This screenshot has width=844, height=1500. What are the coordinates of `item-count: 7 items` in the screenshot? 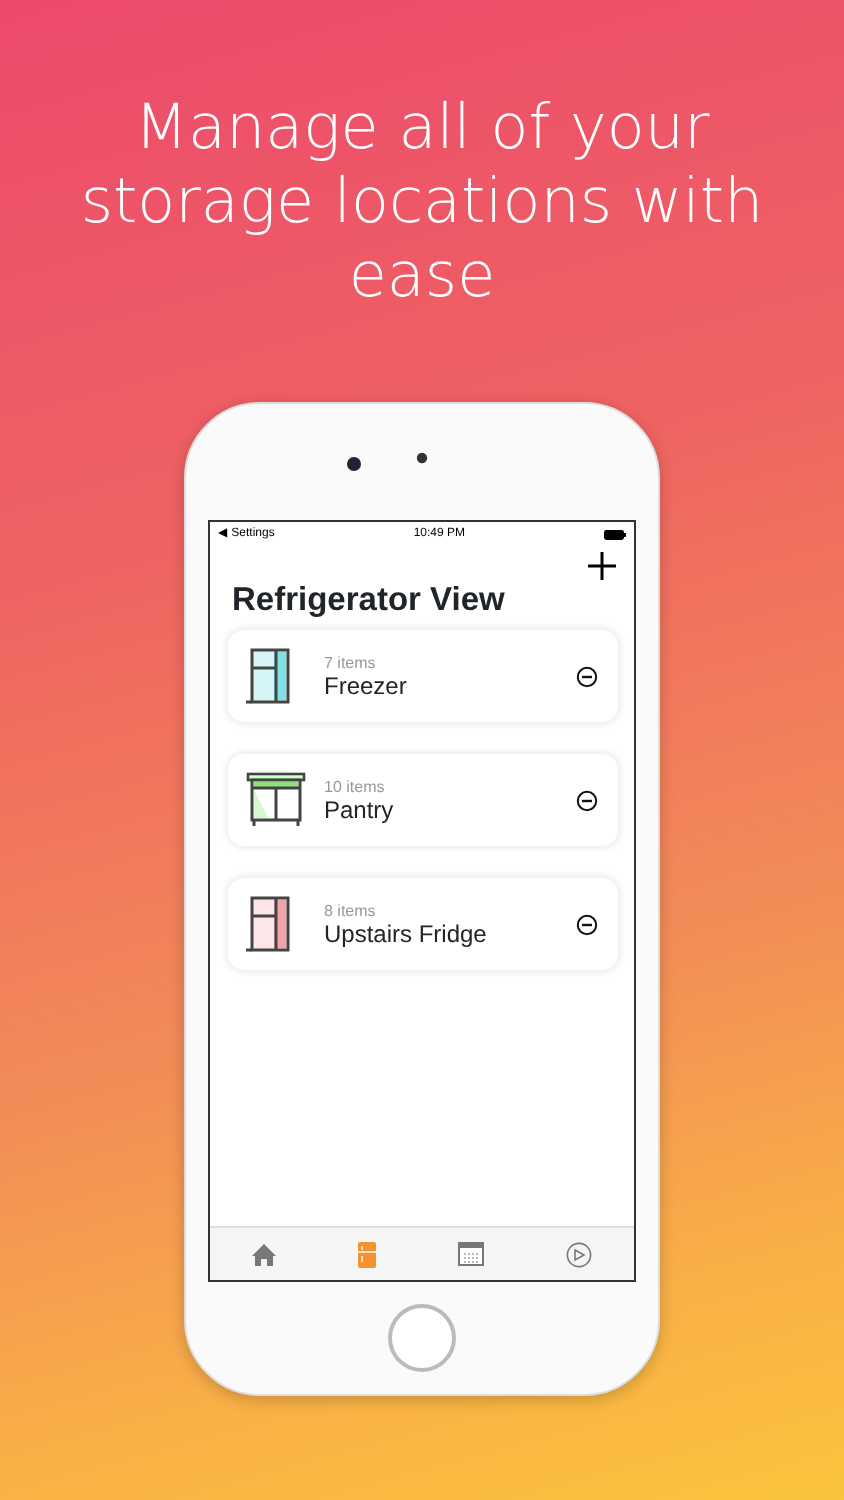 It's located at (351, 662).